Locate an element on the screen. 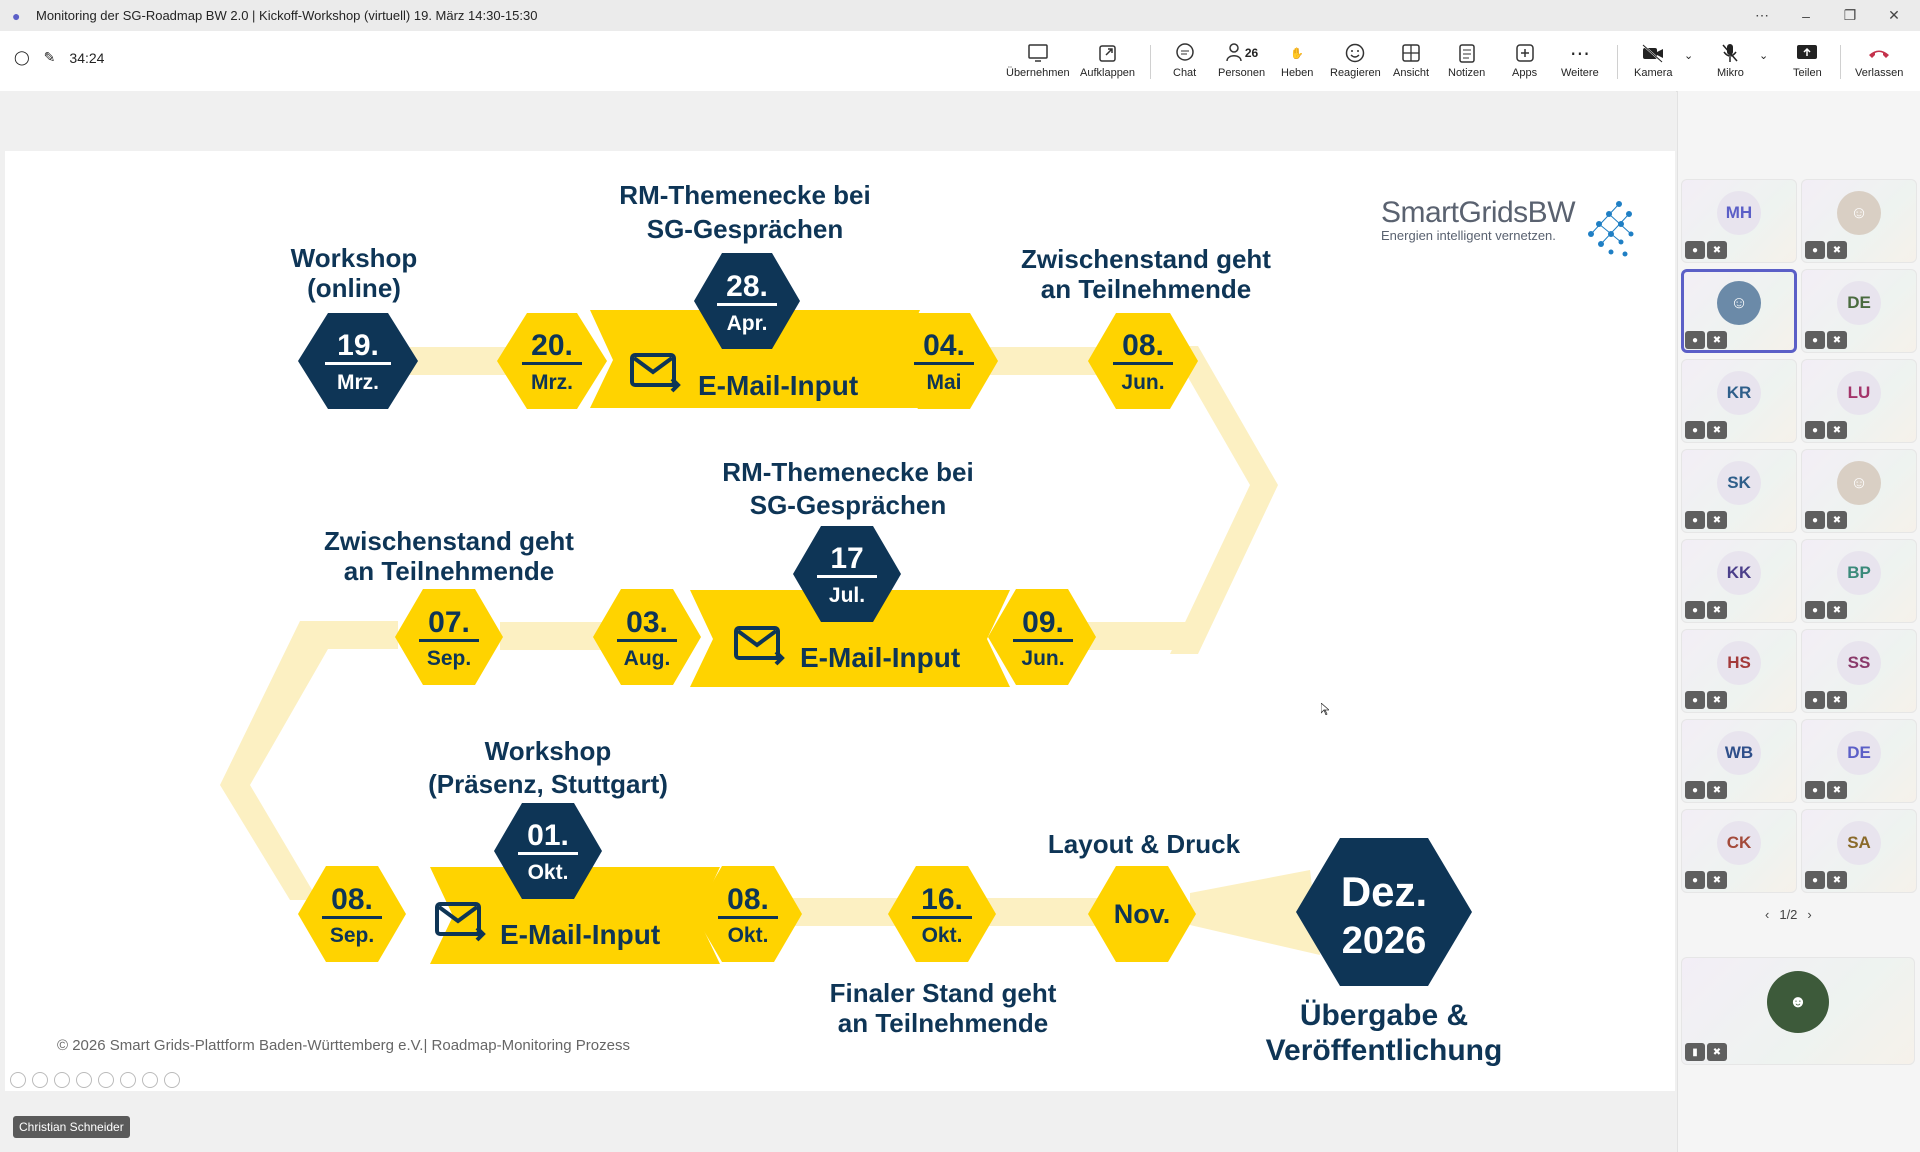 Image resolution: width=1920 pixels, height=1152 pixels. chevron-left-icon: ‹ is located at coordinates (1767, 914).